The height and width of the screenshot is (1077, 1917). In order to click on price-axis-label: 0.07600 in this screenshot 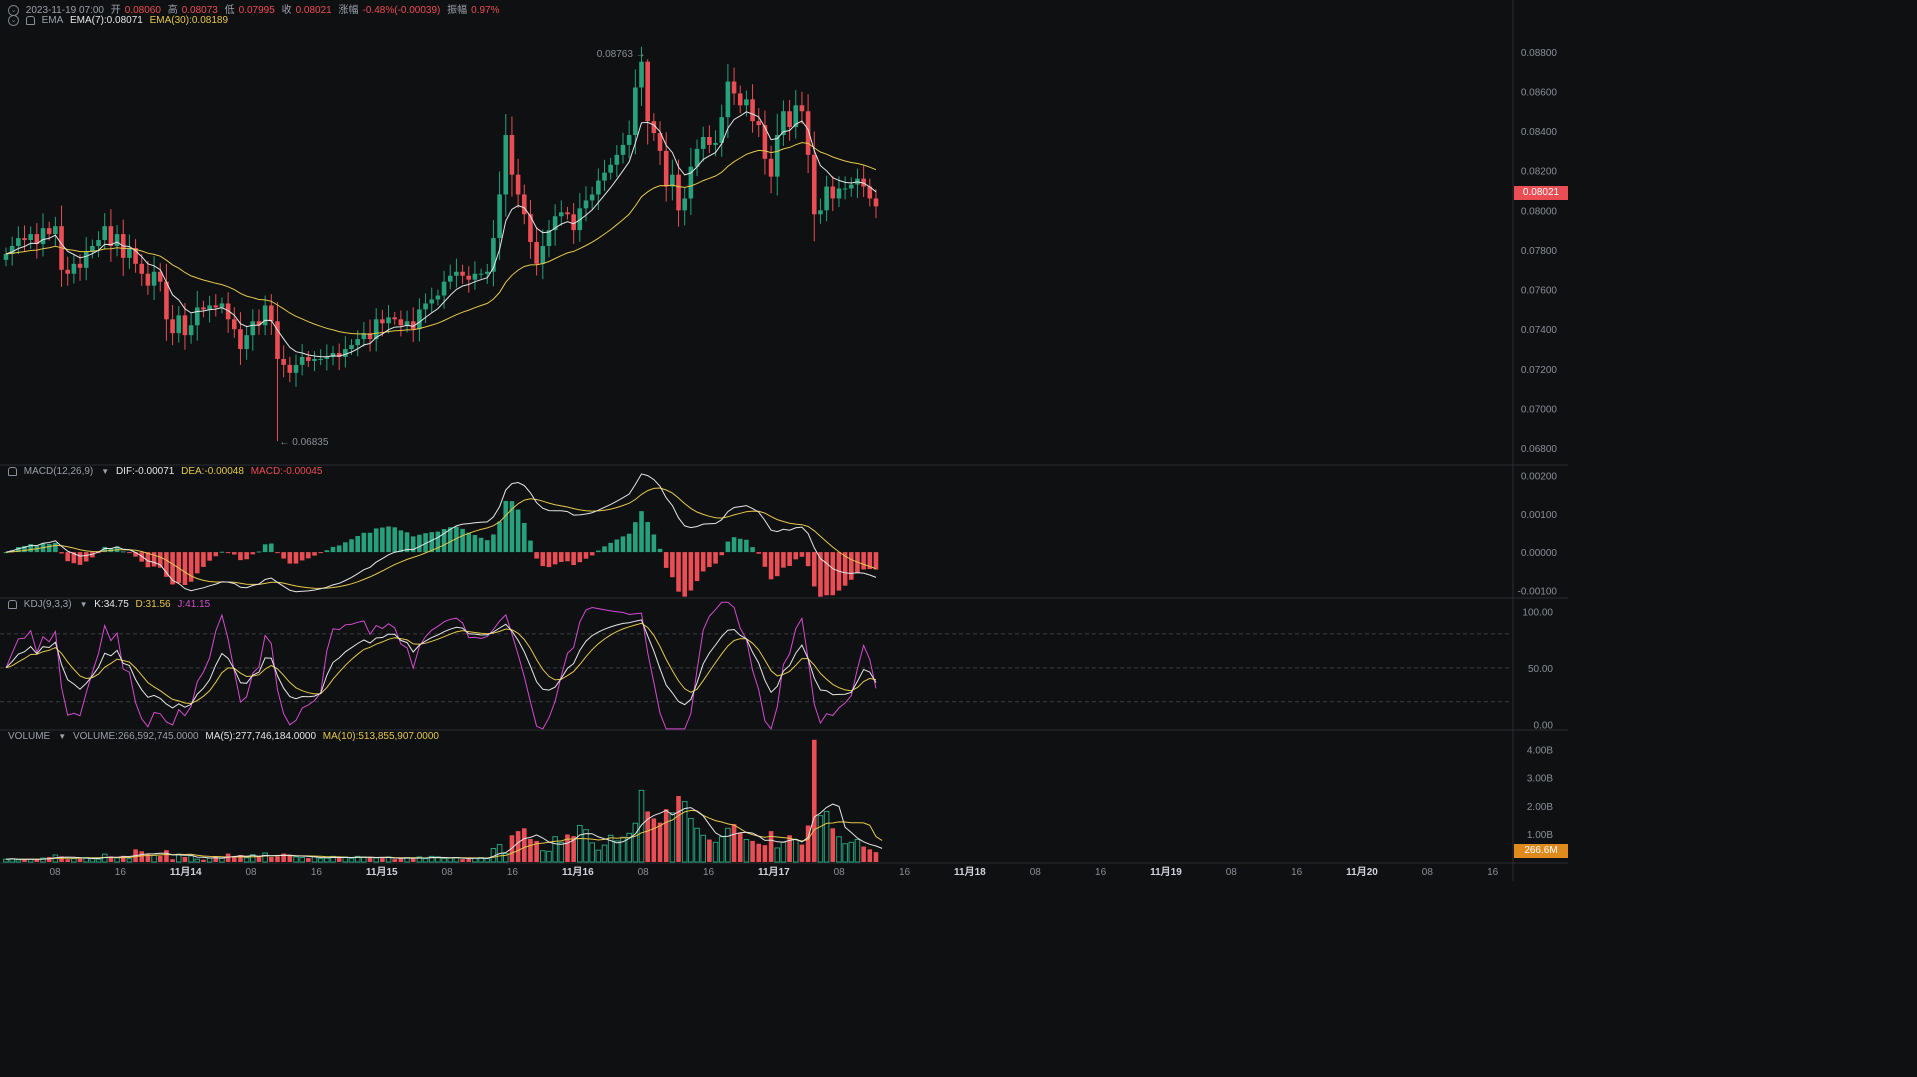, I will do `click(1539, 291)`.